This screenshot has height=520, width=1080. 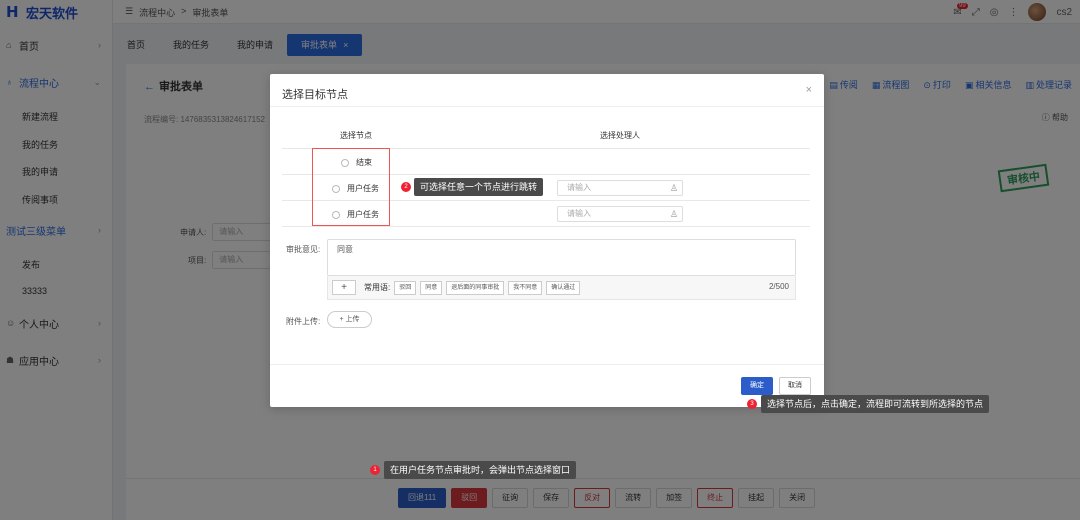 I want to click on attach-label: 附件上传:, so click(x=303, y=321).